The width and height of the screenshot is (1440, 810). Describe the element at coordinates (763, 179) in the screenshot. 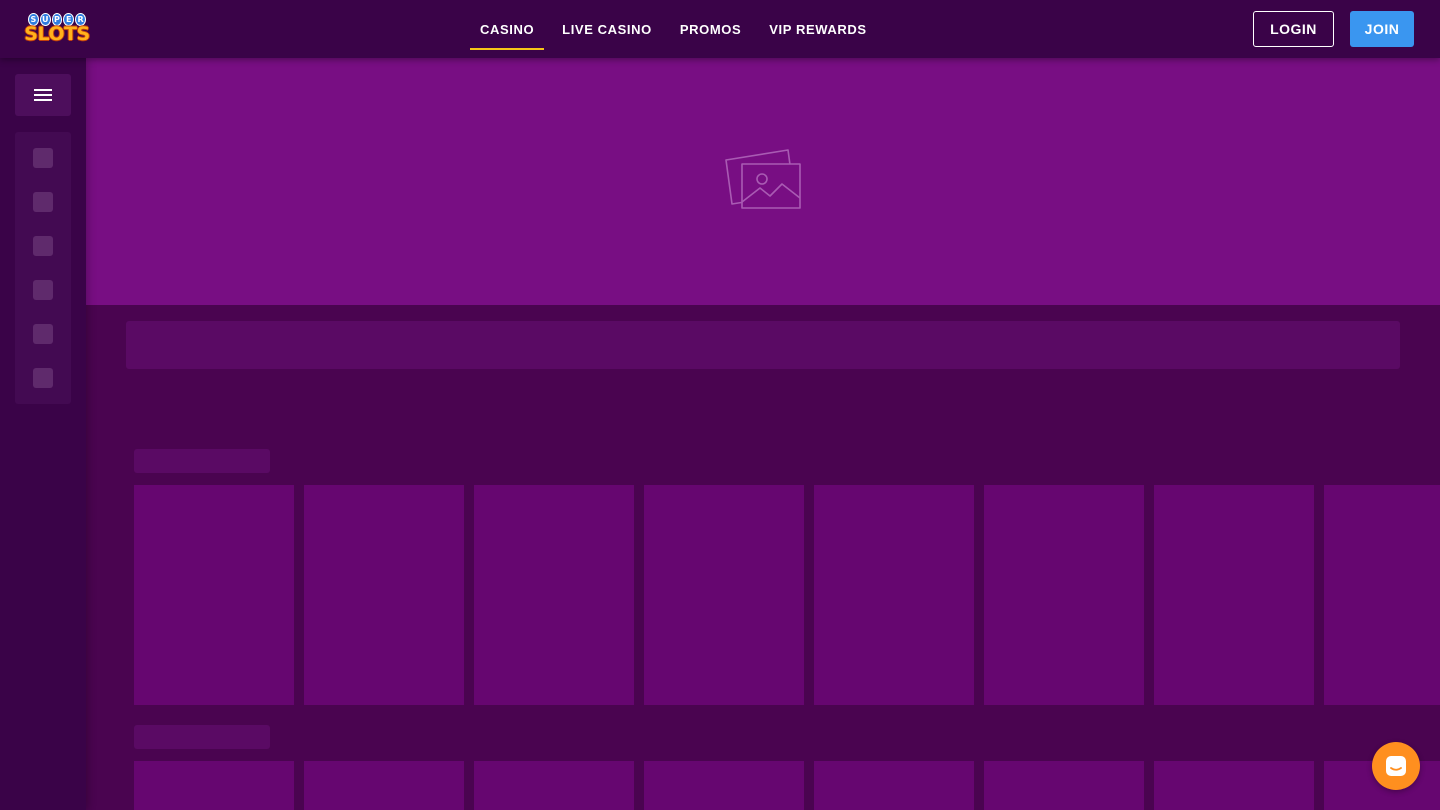

I see `image-placeholder-icon` at that location.